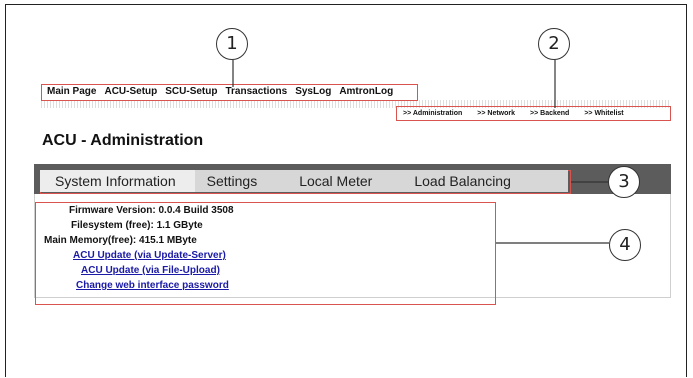 The image size is (693, 378). What do you see at coordinates (247, 181) in the screenshot?
I see `tab-settings: Settings` at bounding box center [247, 181].